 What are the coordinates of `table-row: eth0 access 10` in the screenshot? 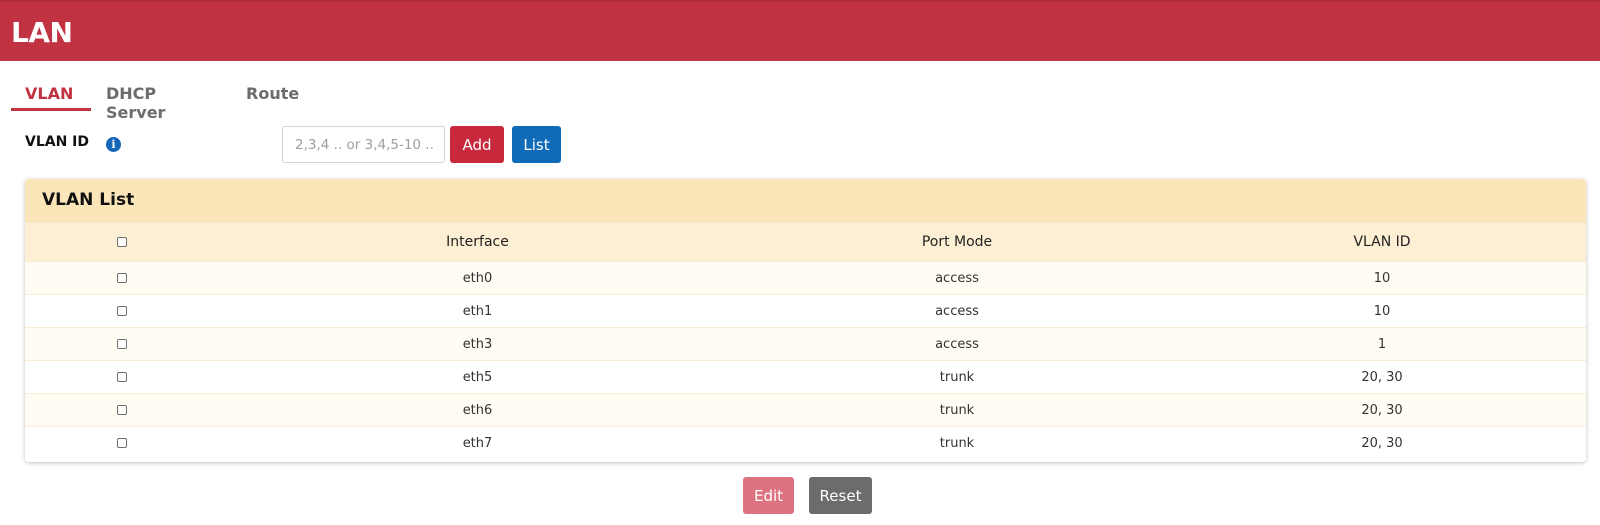 It's located at (805, 278).